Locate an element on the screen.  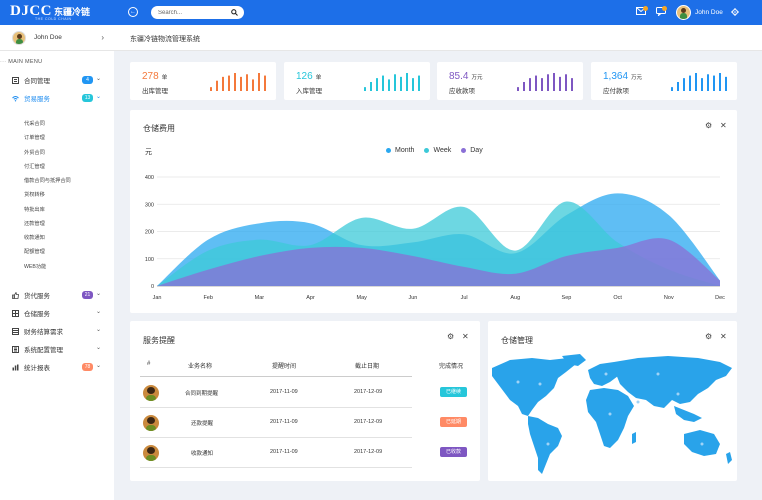
x-tick-label: Dec is located at coordinates (720, 298).